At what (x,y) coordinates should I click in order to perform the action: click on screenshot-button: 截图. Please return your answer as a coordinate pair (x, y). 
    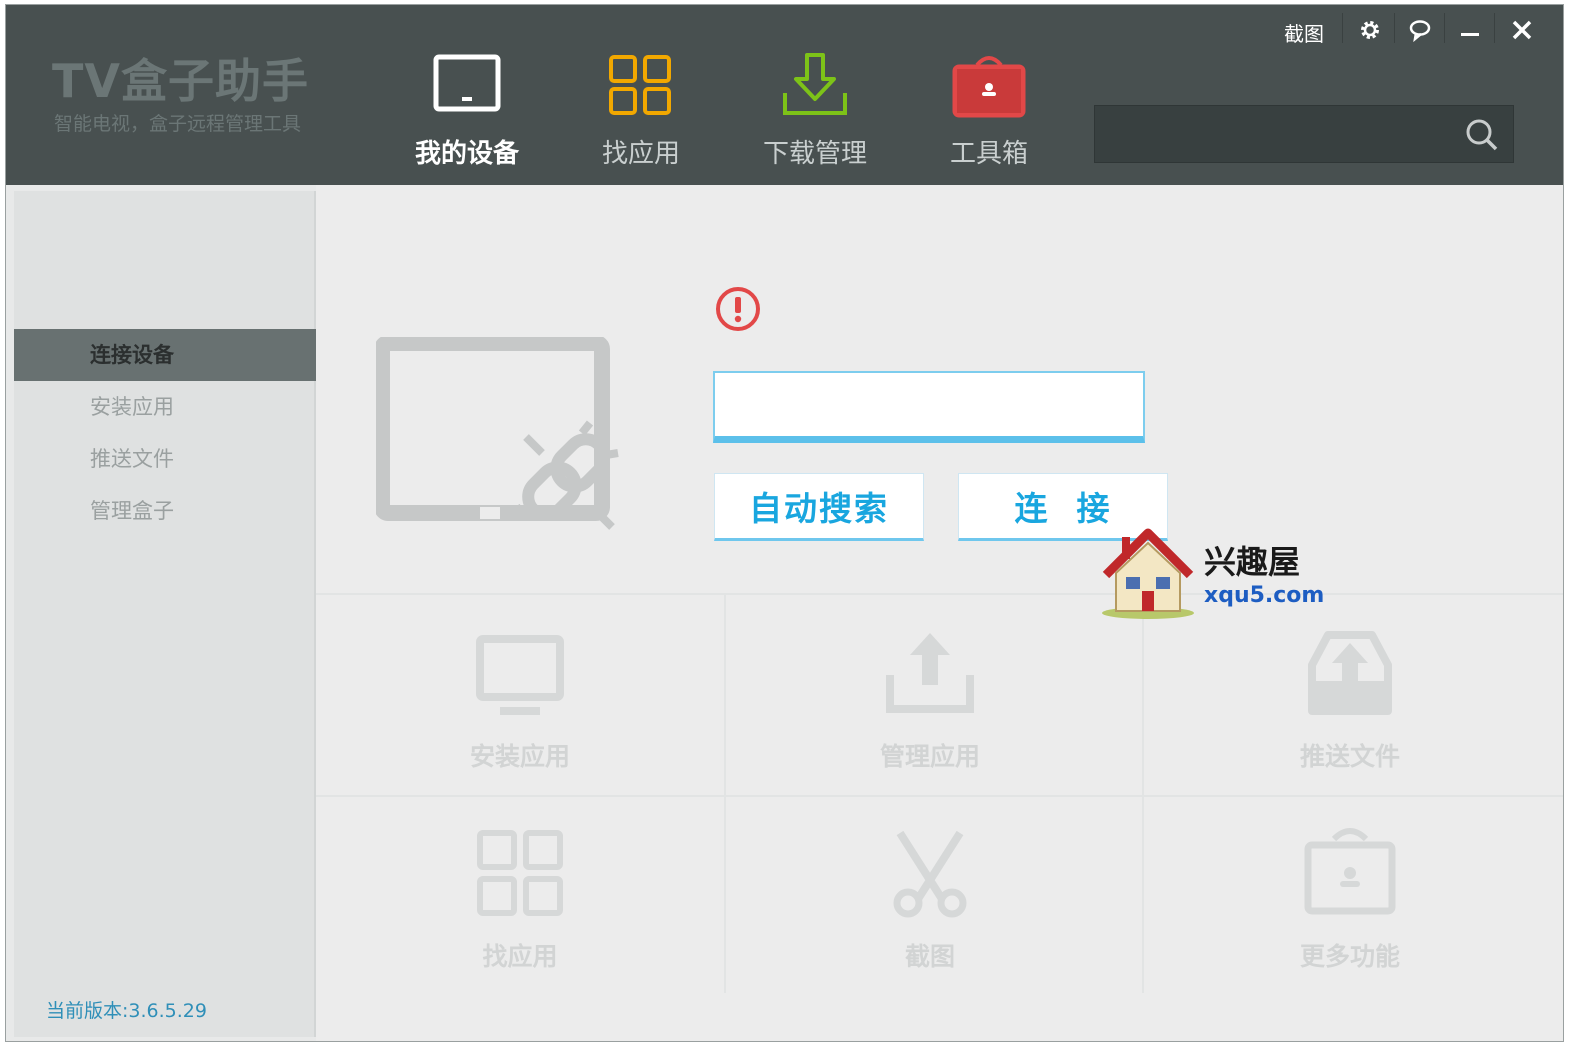
    Looking at the image, I should click on (1304, 32).